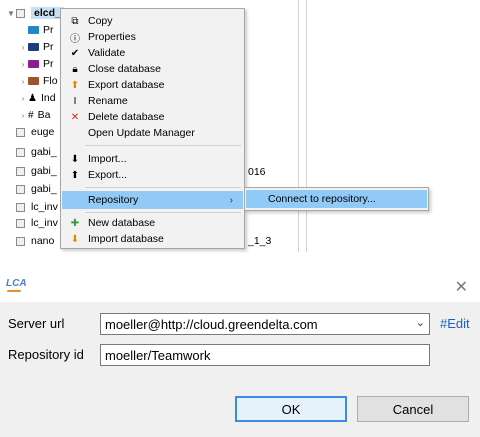 The height and width of the screenshot is (437, 480). Describe the element at coordinates (461, 287) in the screenshot. I see `close-icon: ✕` at that location.